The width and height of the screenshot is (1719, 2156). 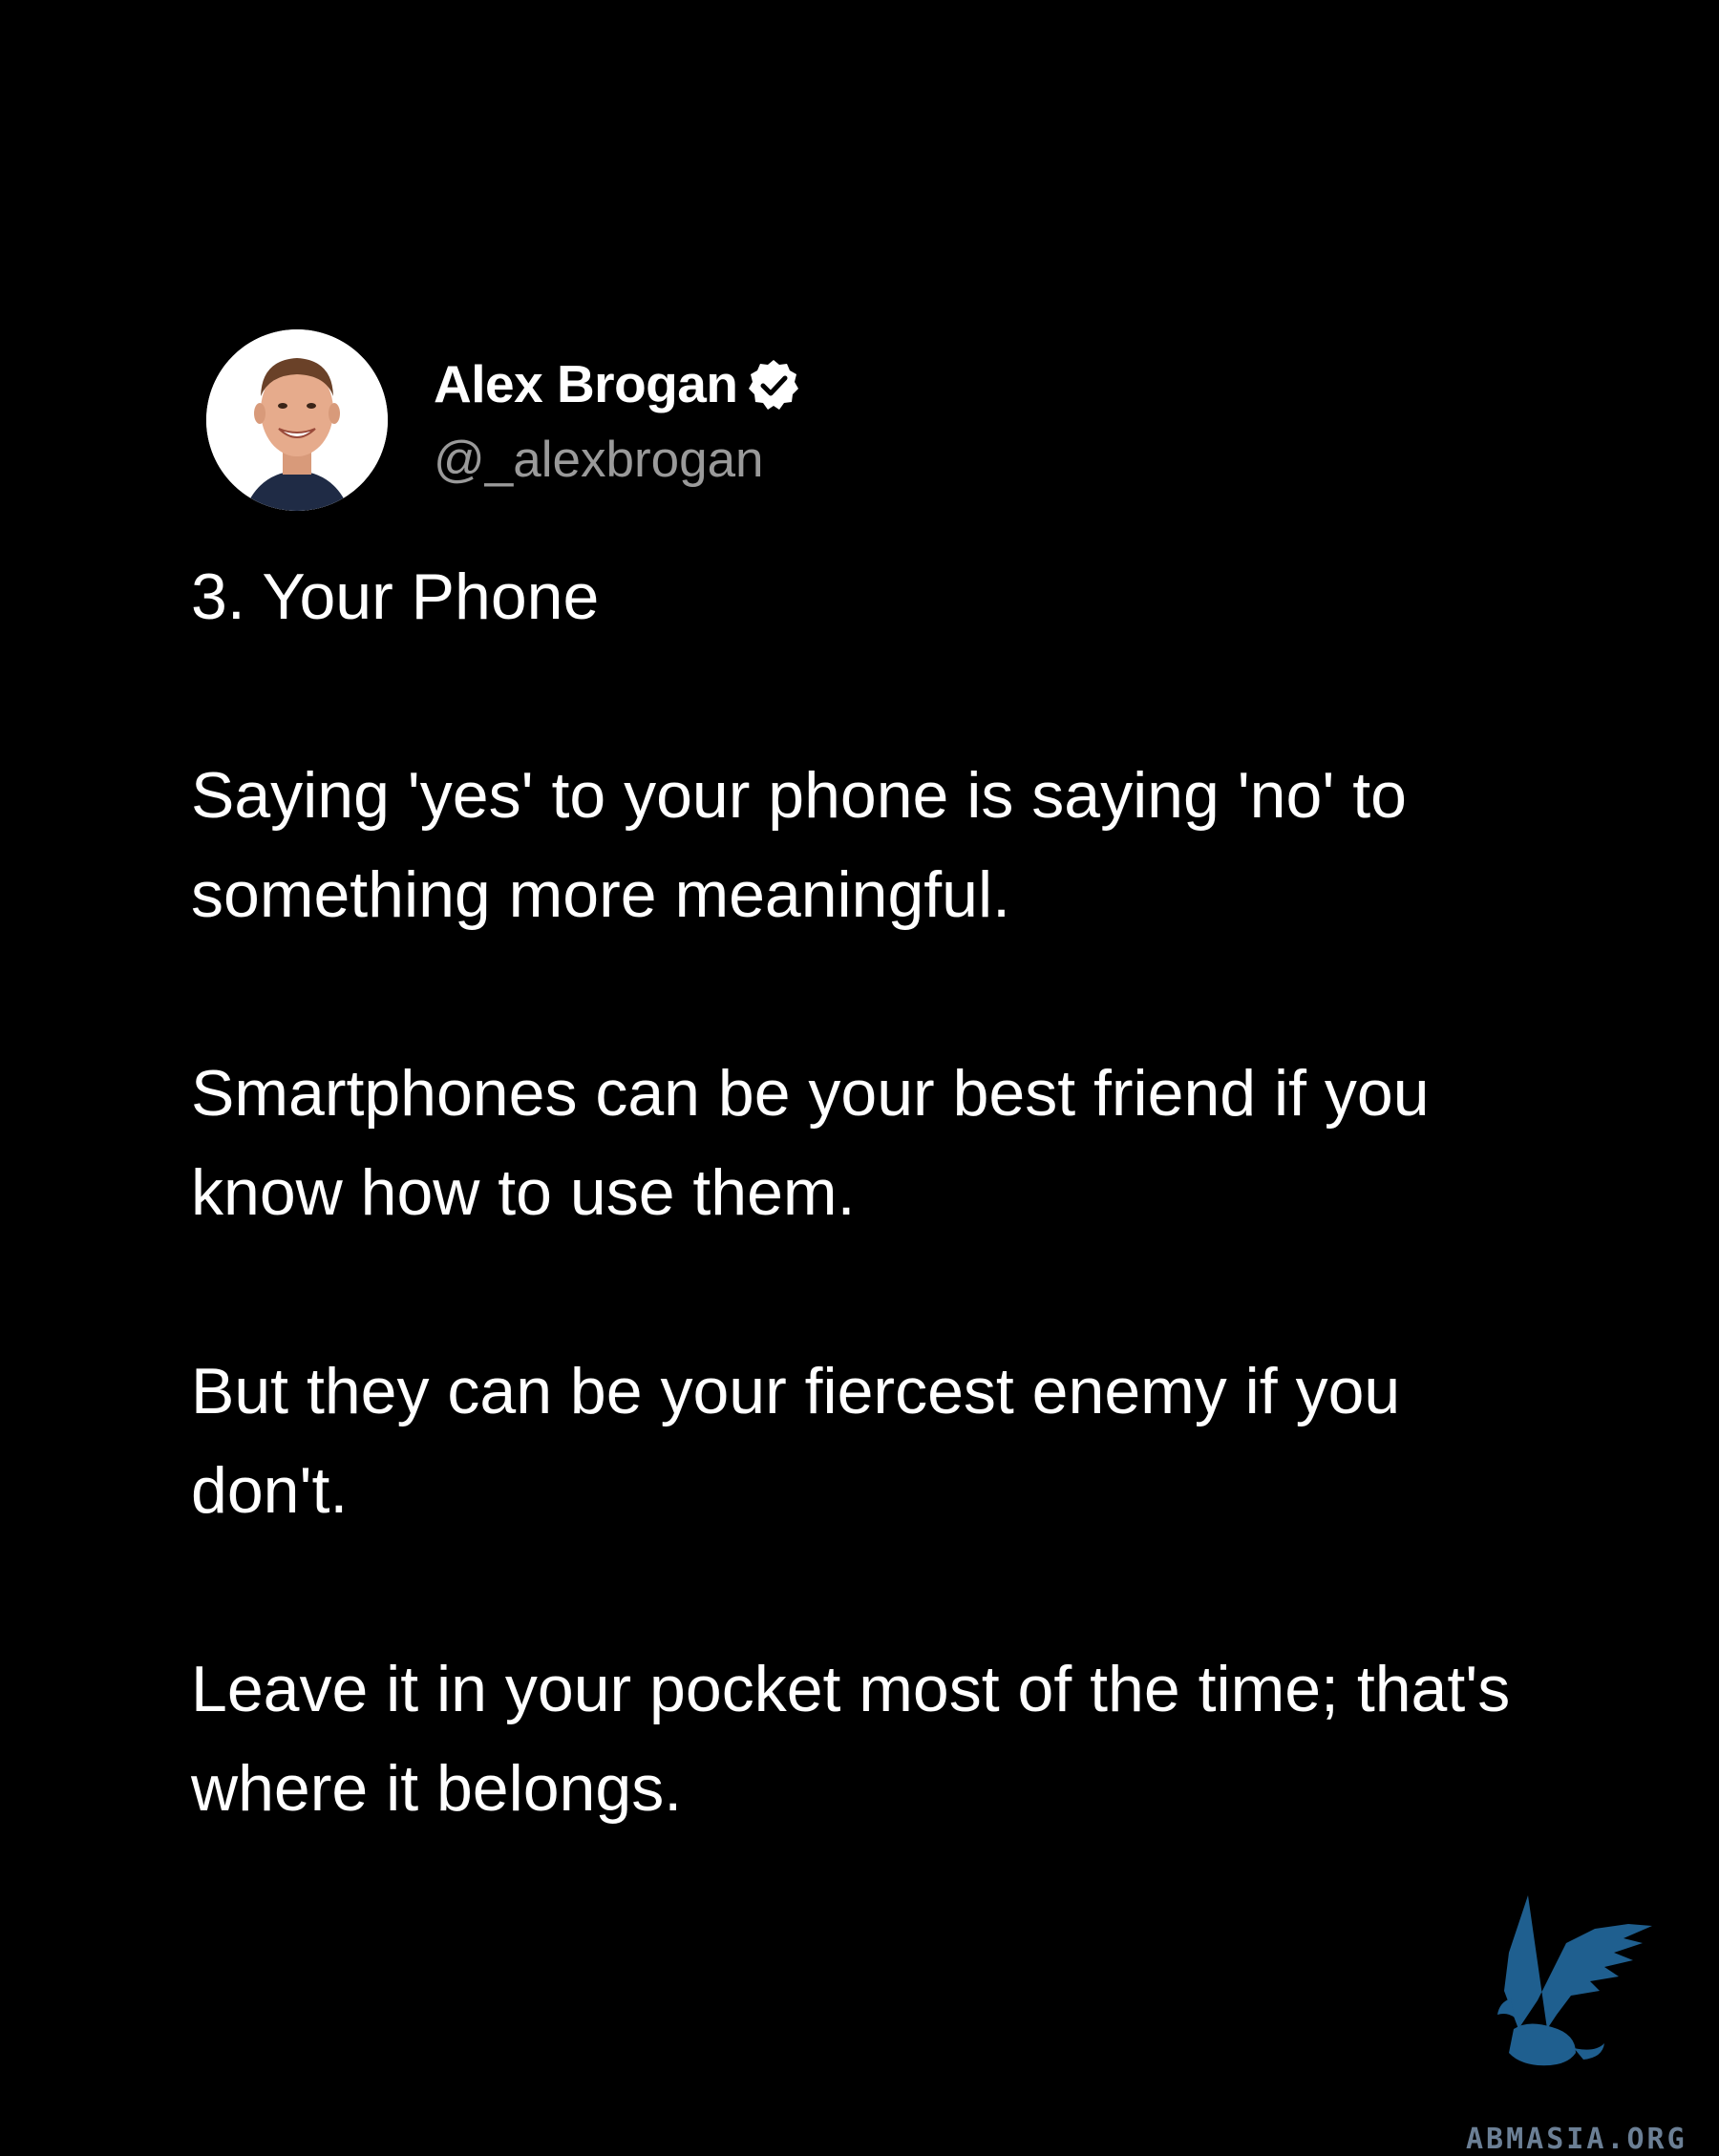 I want to click on griffin-logo-icon, so click(x=1566, y=1982).